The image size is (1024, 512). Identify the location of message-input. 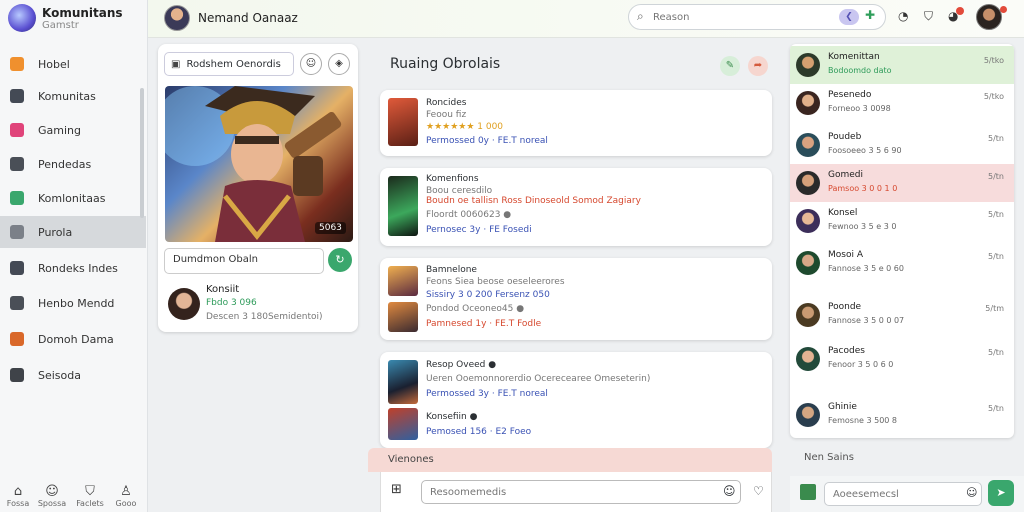
(581, 492).